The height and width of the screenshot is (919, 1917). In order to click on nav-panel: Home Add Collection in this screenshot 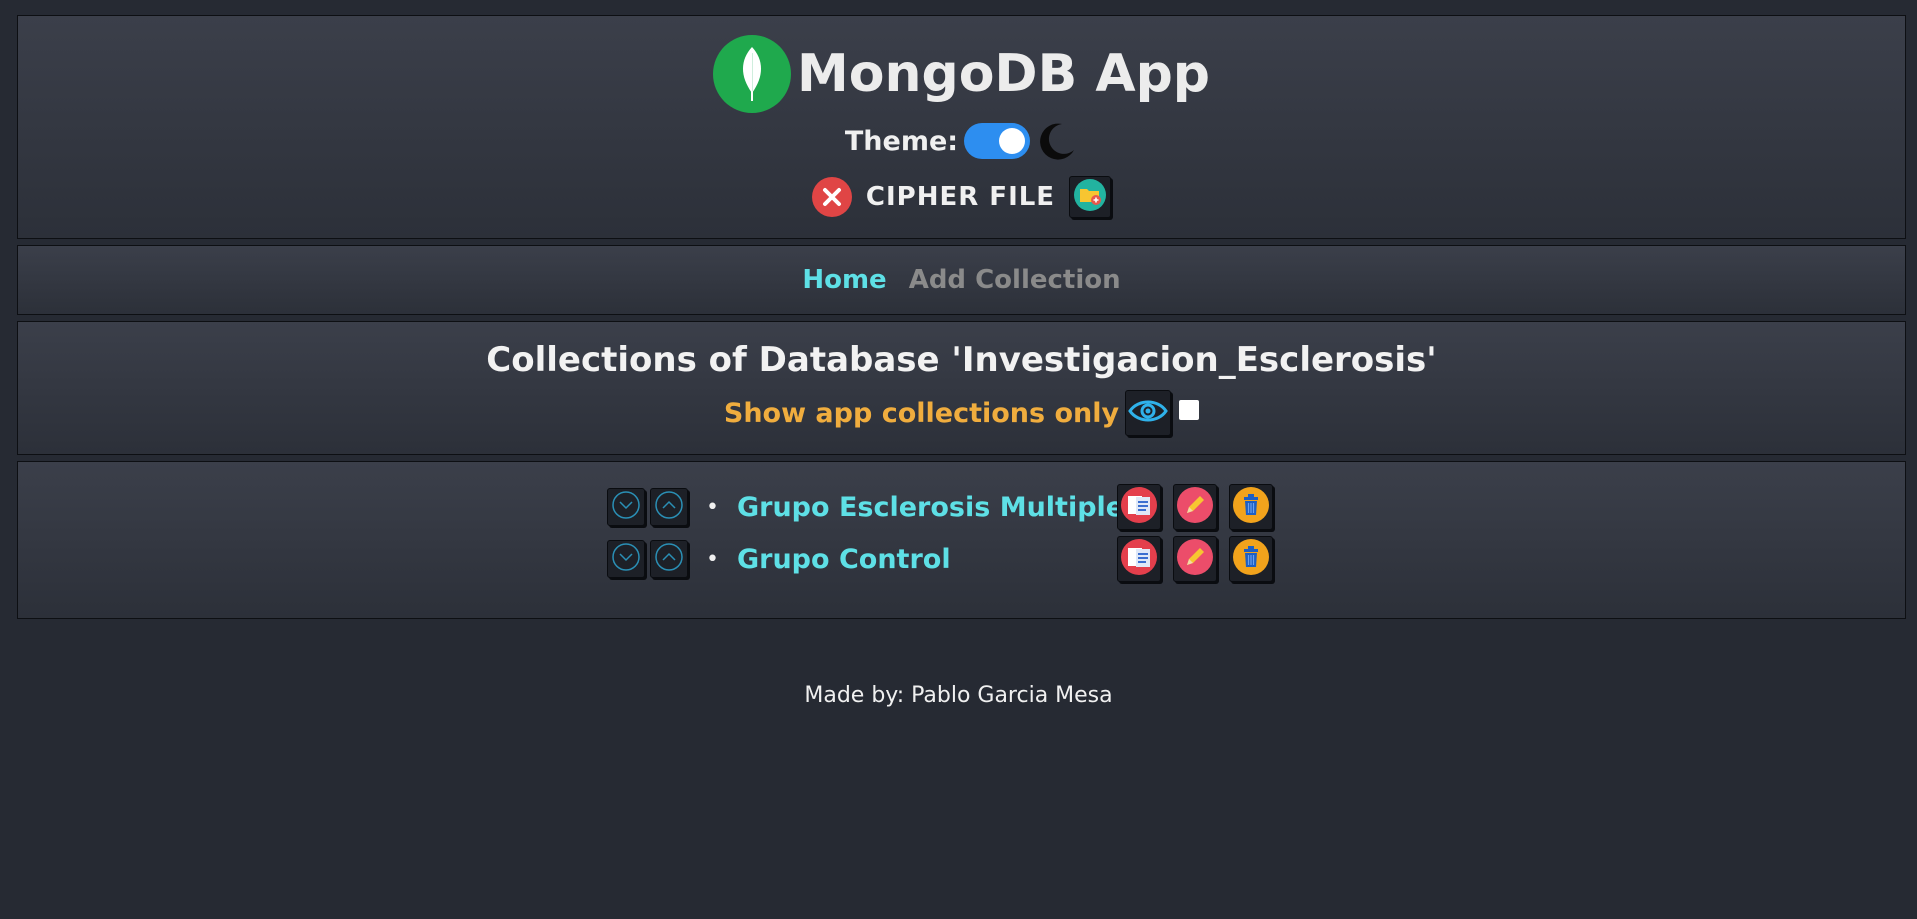, I will do `click(961, 280)`.